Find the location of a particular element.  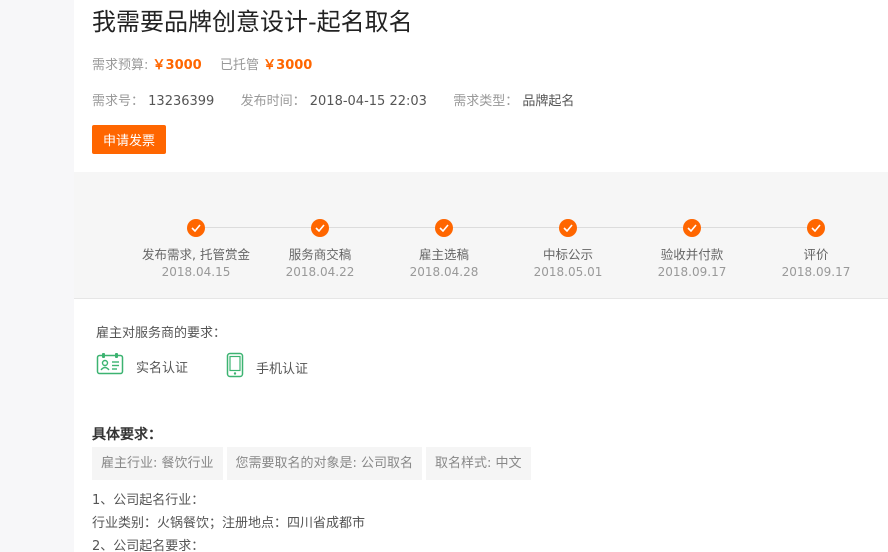

step-label: 发布需求, 托管赏金 is located at coordinates (196, 254).